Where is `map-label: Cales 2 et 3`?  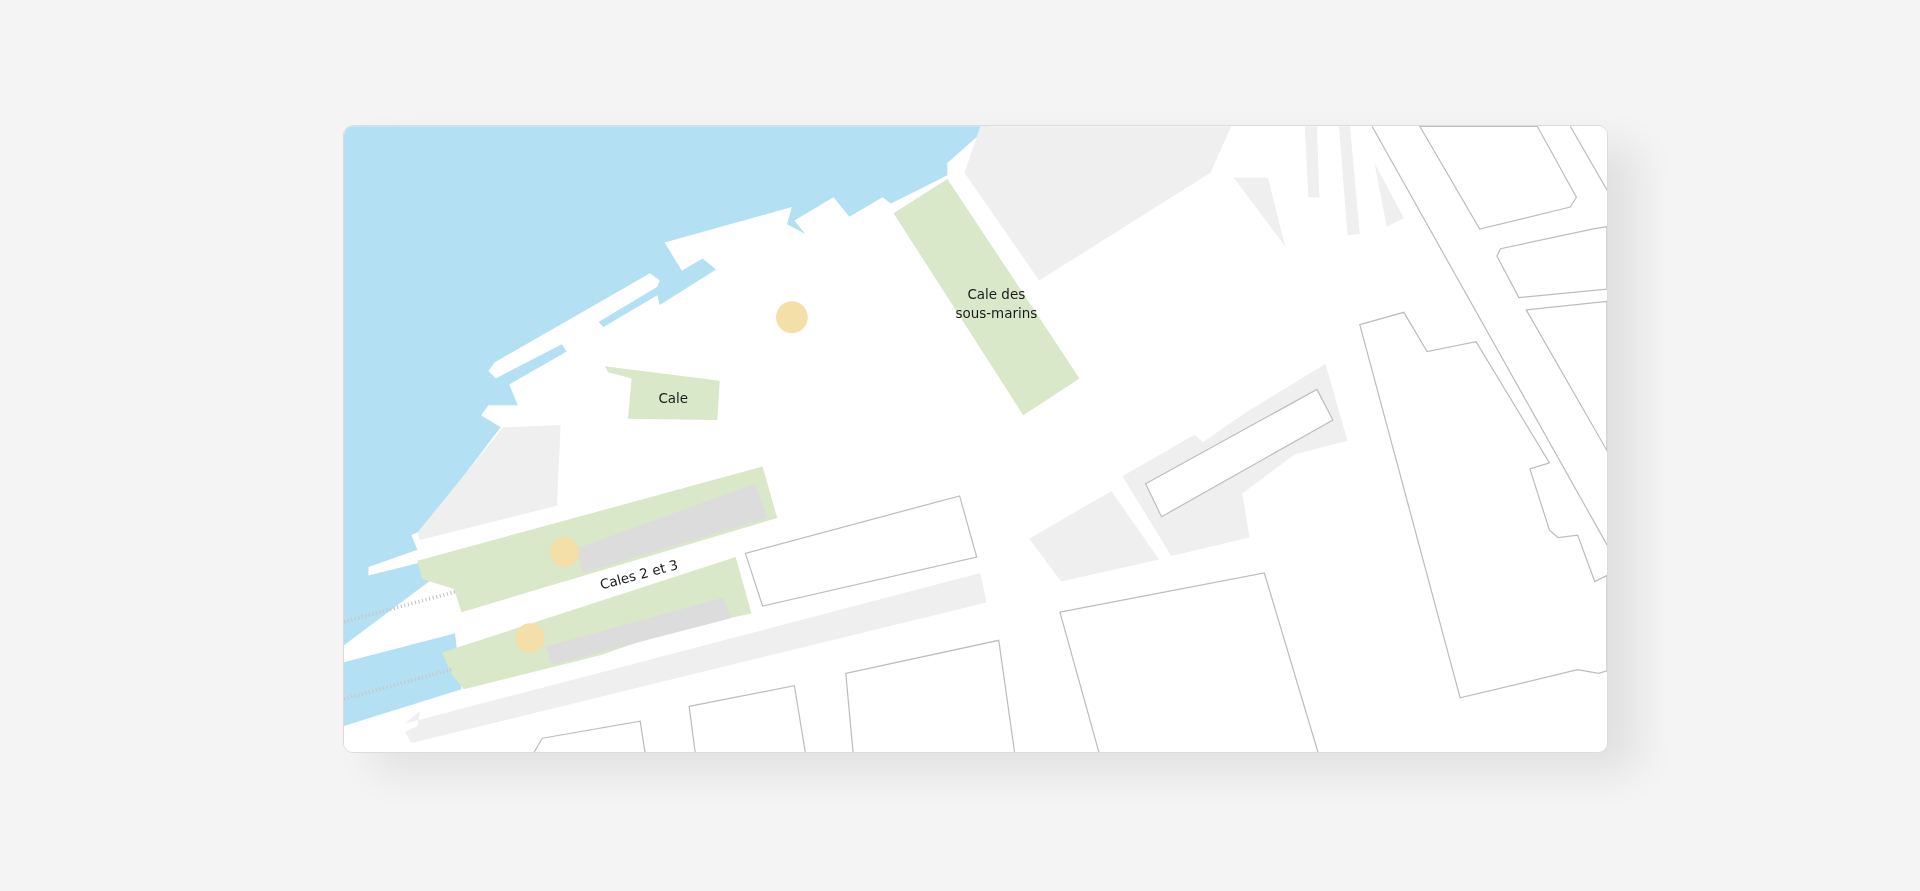
map-label: Cales 2 et 3 is located at coordinates (639, 575).